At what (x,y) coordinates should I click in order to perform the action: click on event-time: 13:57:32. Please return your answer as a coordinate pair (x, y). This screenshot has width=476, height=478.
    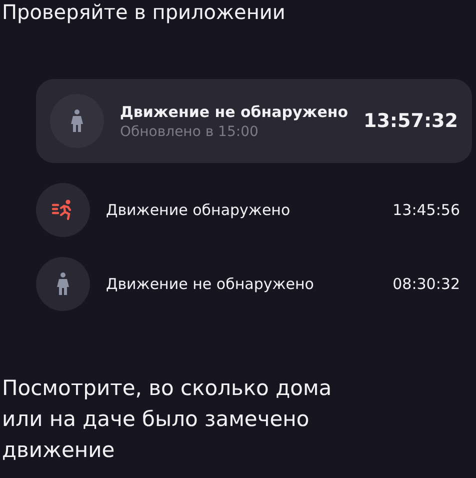
    Looking at the image, I should click on (410, 121).